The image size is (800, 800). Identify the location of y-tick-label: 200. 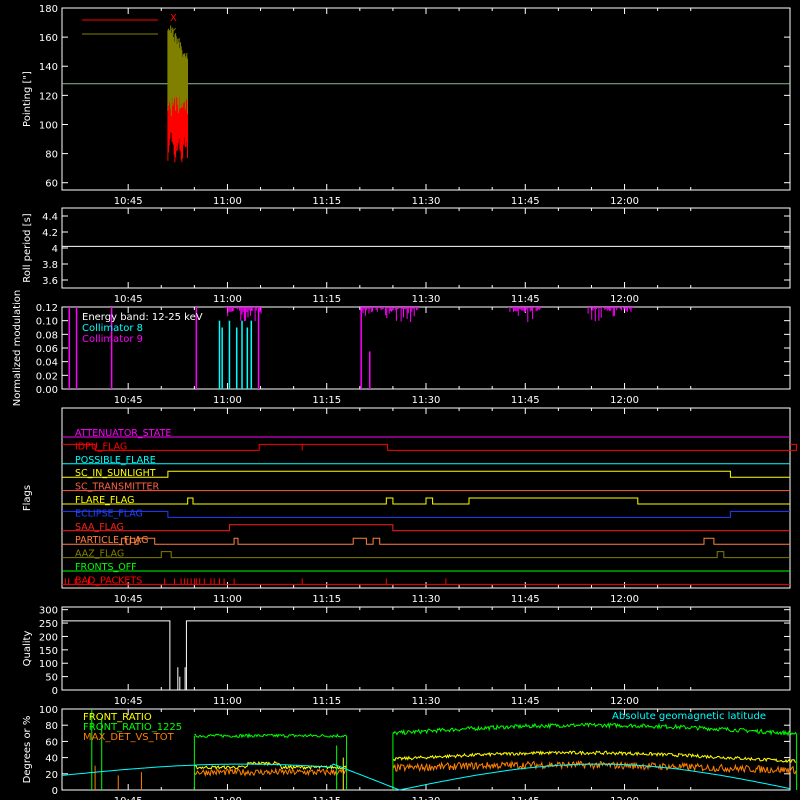
(48, 637).